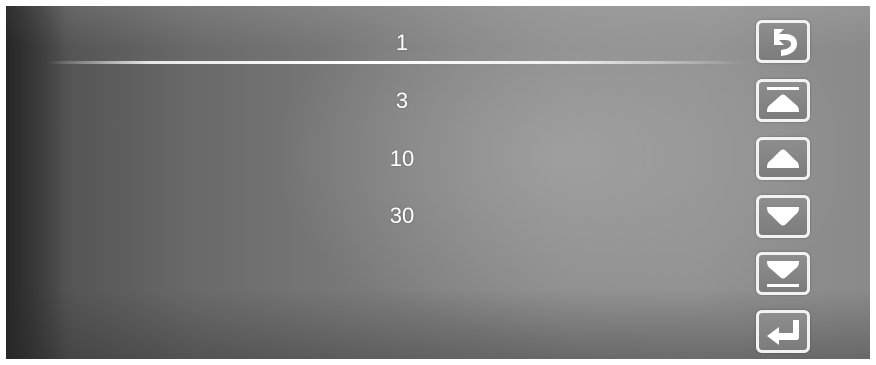 The width and height of the screenshot is (876, 365). I want to click on scroll-down-button, so click(783, 216).